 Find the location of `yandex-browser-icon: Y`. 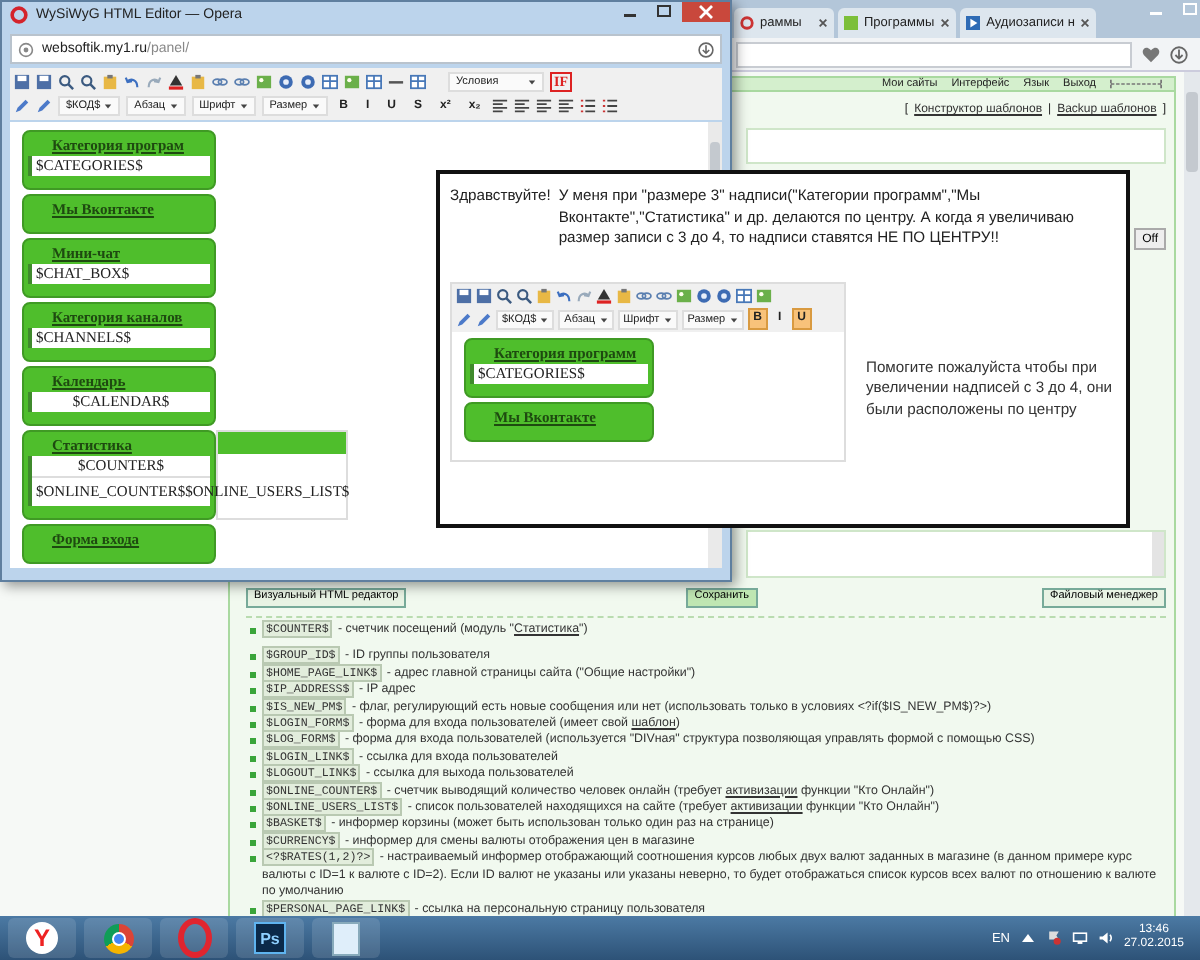

yandex-browser-icon: Y is located at coordinates (42, 938).